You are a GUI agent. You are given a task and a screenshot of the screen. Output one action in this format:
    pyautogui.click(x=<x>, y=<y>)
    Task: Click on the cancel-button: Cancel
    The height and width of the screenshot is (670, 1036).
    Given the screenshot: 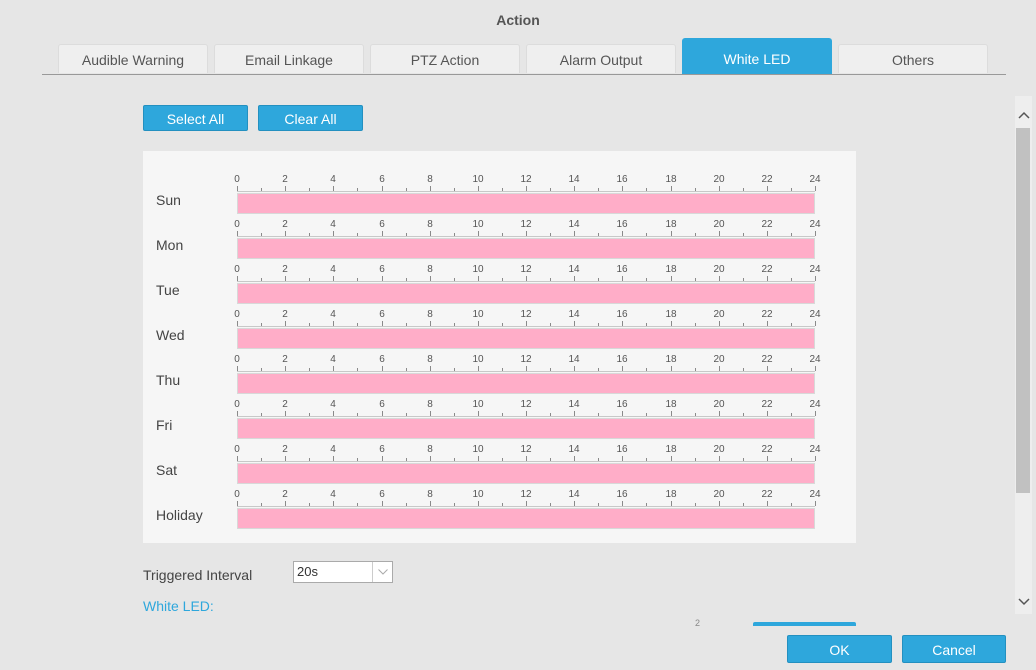 What is the action you would take?
    pyautogui.click(x=954, y=649)
    